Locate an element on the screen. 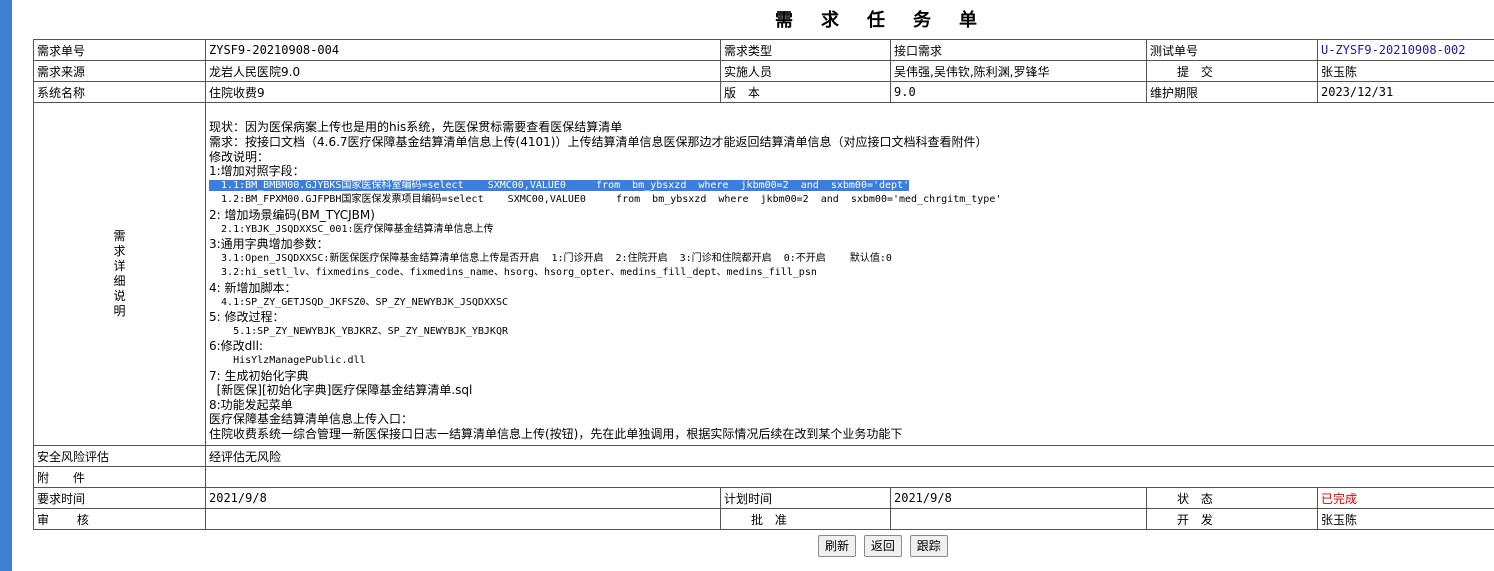  detail-line: 1:增加对照字段： is located at coordinates (257, 171).